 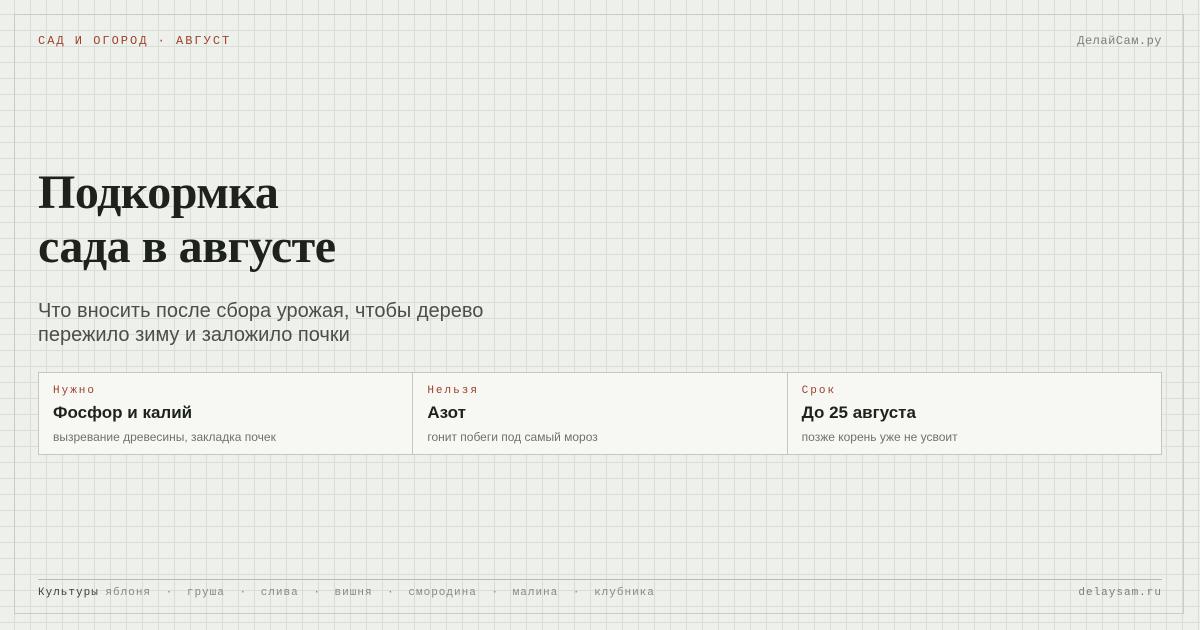 I want to click on brand-name: ДелайСам.ру, so click(x=1119, y=41).